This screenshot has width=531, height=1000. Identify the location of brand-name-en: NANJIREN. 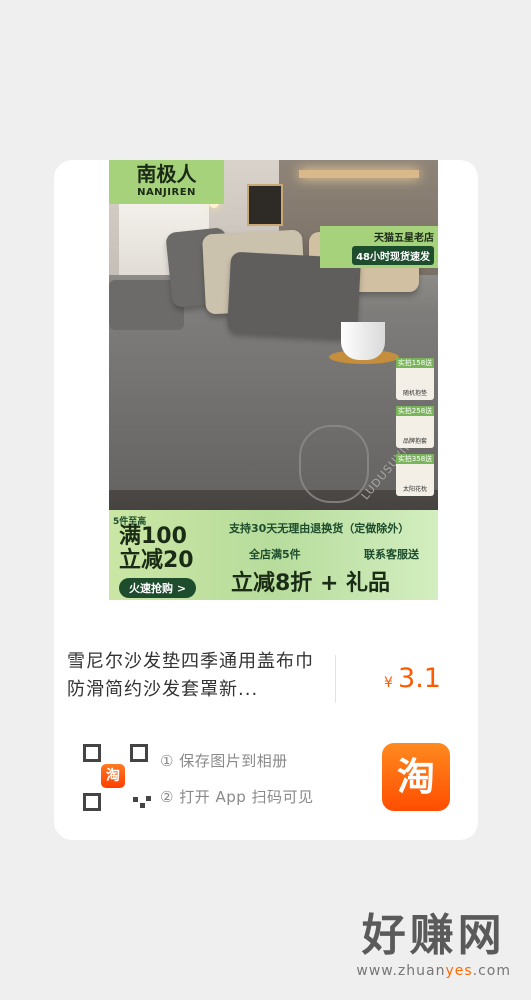
(166, 192).